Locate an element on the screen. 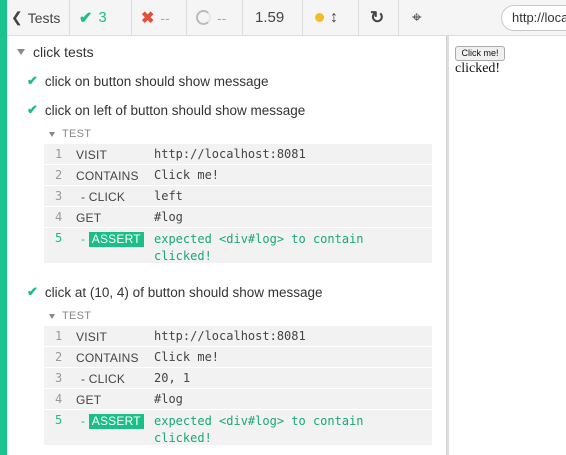 The width and height of the screenshot is (566, 455). reload-icon: ↻ is located at coordinates (377, 17).